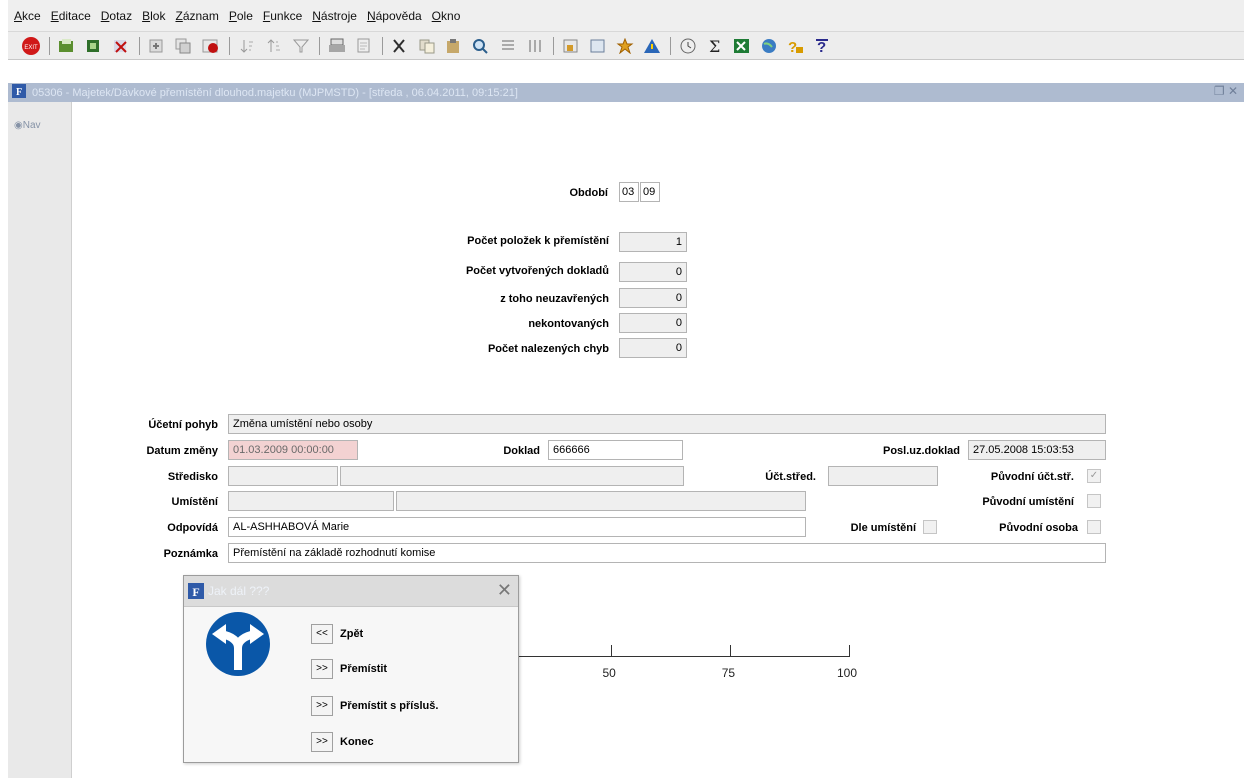 The width and height of the screenshot is (1244, 778). I want to click on direction-sign-icon, so click(238, 645).